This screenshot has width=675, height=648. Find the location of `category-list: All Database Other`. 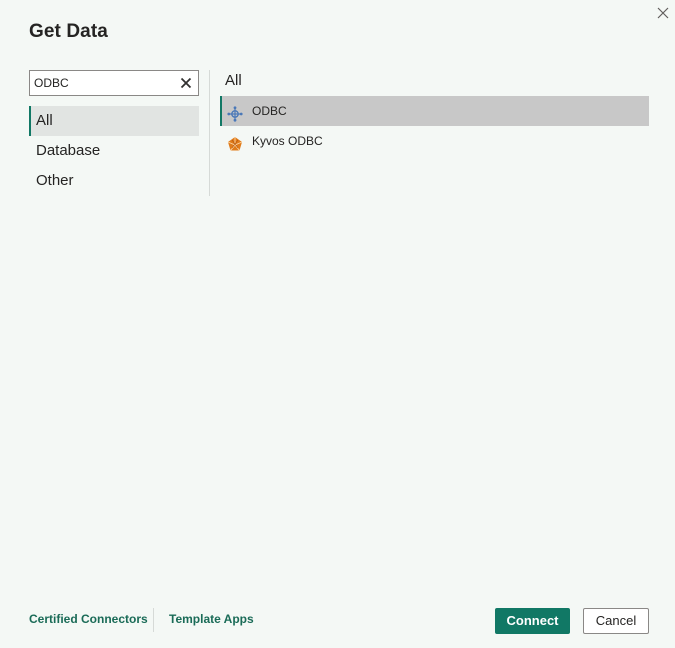

category-list: All Database Other is located at coordinates (114, 151).